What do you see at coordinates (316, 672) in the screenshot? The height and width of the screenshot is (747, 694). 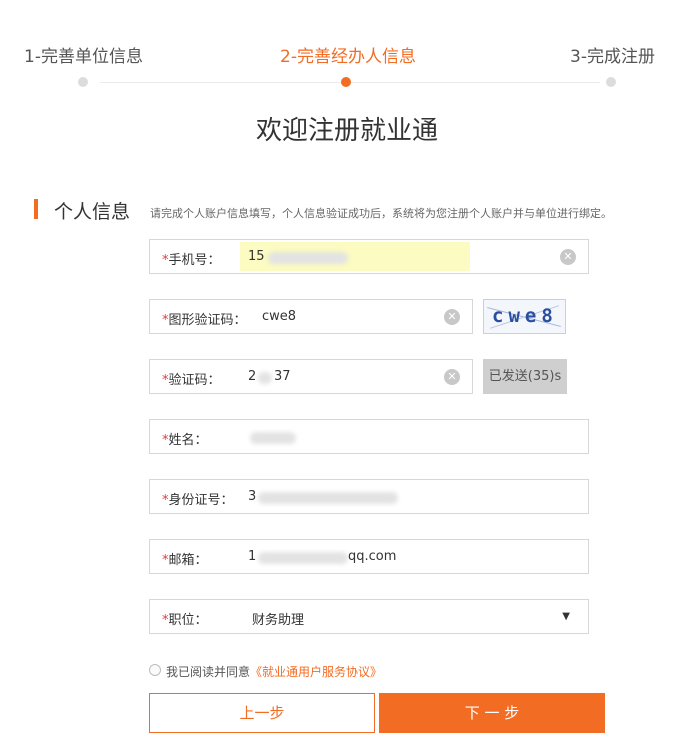 I see `agreement-link: 《就业通用户服务协议》` at bounding box center [316, 672].